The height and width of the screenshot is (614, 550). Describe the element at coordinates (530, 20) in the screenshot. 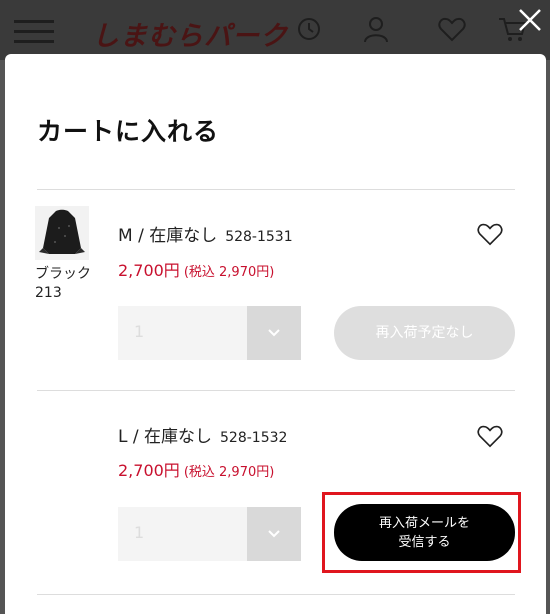

I see `close-icon` at that location.